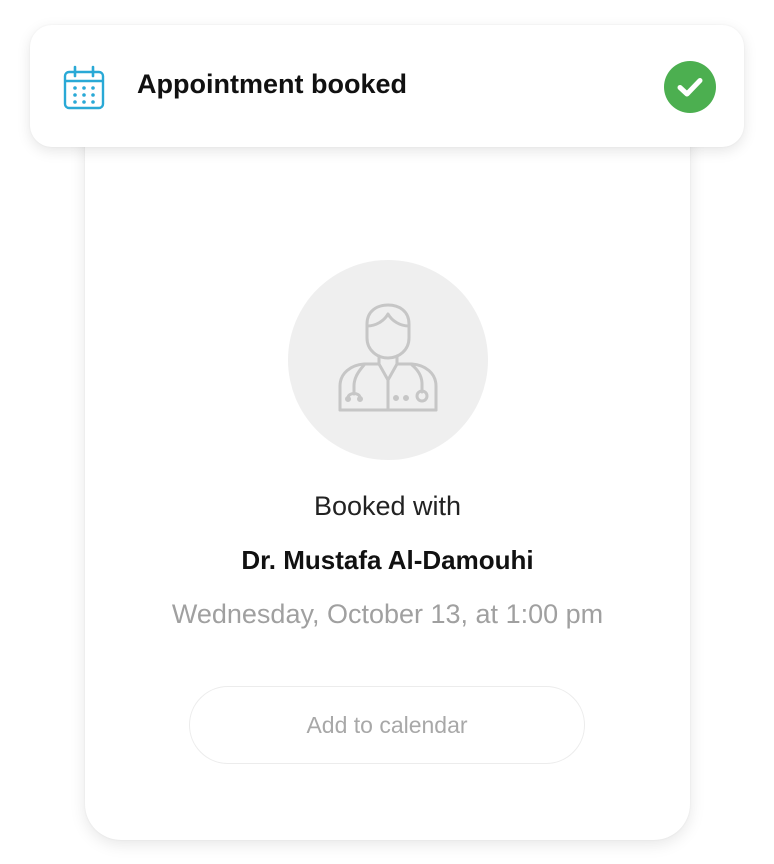 The height and width of the screenshot is (864, 774). Describe the element at coordinates (387, 560) in the screenshot. I see `doctor-name: Dr. Mustafa Al-Damouhi` at that location.